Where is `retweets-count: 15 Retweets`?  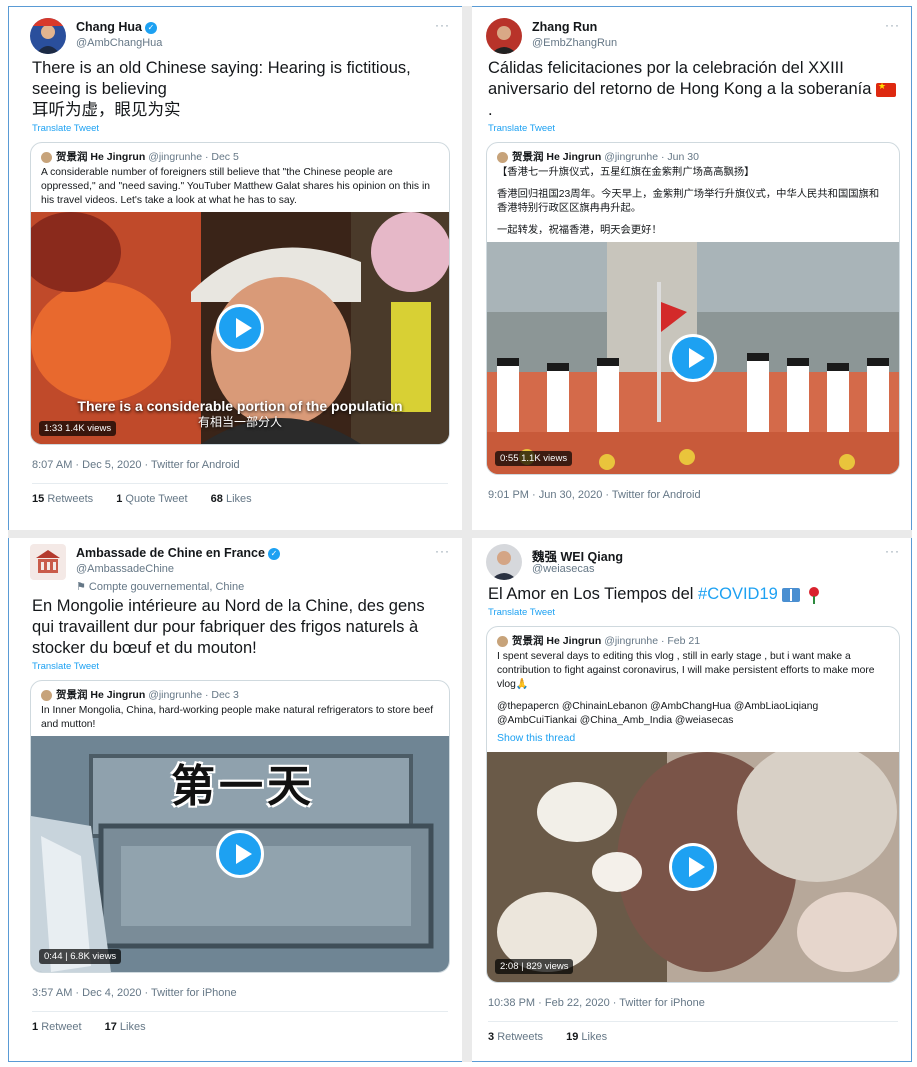 retweets-count: 15 Retweets is located at coordinates (67, 499).